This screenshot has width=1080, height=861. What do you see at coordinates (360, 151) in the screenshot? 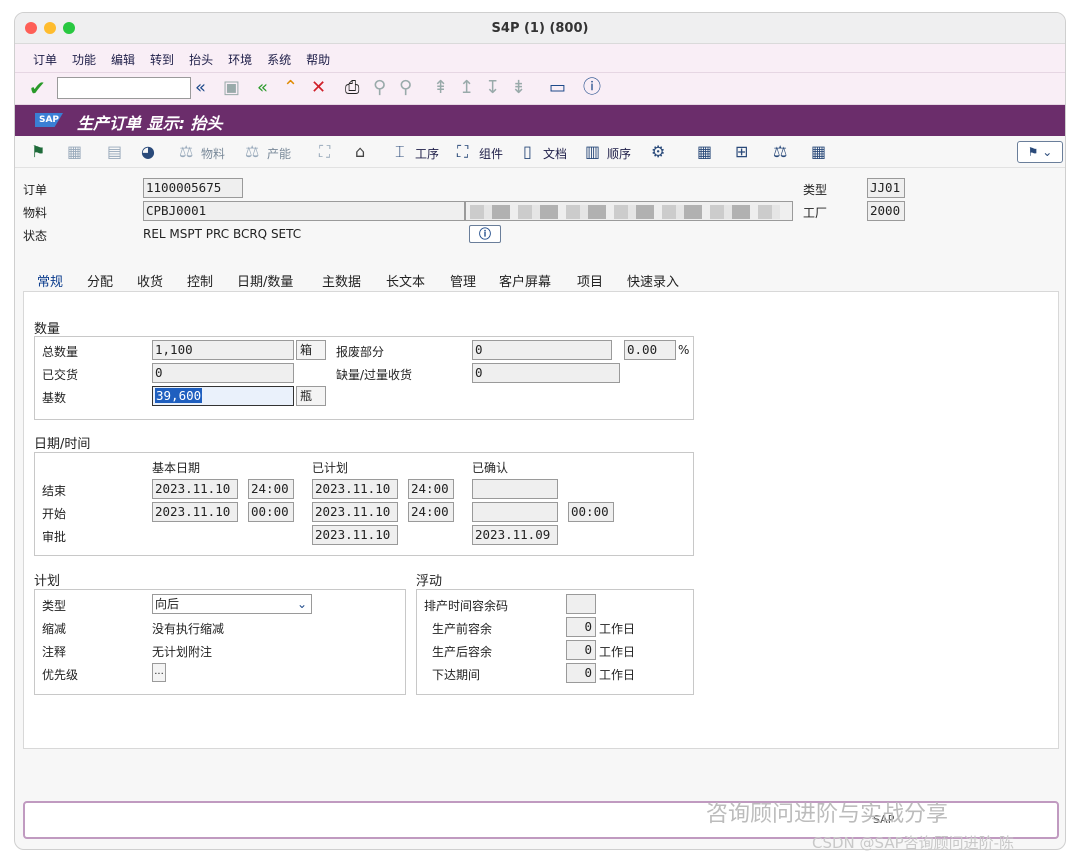
I see `hat-icon: ⌂` at bounding box center [360, 151].